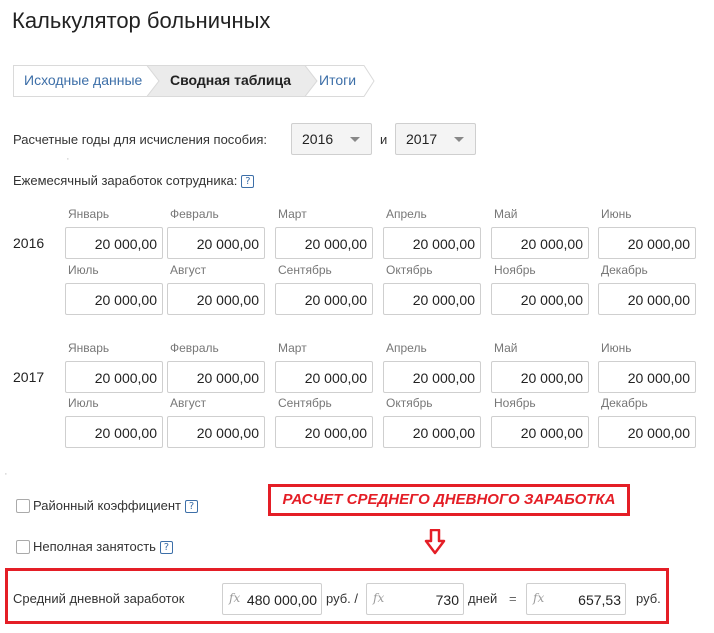 The image size is (714, 633). Describe the element at coordinates (576, 599) in the screenshot. I see `result-field: fx 657,53` at that location.